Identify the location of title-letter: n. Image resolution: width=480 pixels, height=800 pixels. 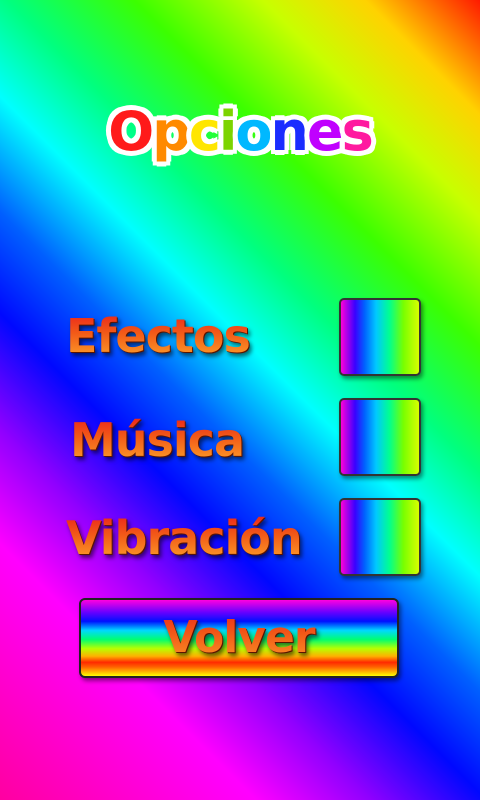
(290, 132).